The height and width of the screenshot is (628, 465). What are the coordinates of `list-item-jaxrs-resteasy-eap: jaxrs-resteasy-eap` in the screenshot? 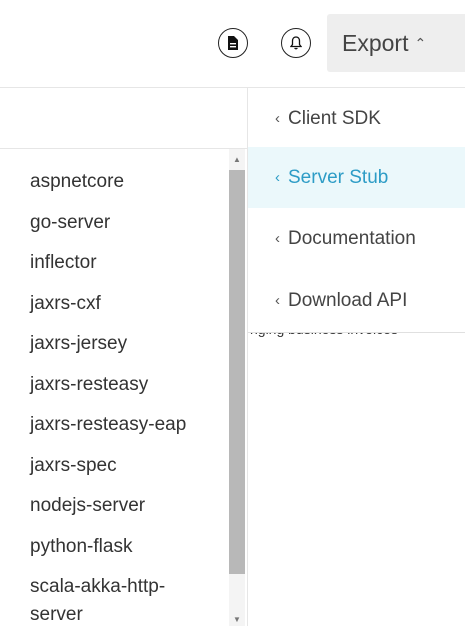 It's located at (108, 425).